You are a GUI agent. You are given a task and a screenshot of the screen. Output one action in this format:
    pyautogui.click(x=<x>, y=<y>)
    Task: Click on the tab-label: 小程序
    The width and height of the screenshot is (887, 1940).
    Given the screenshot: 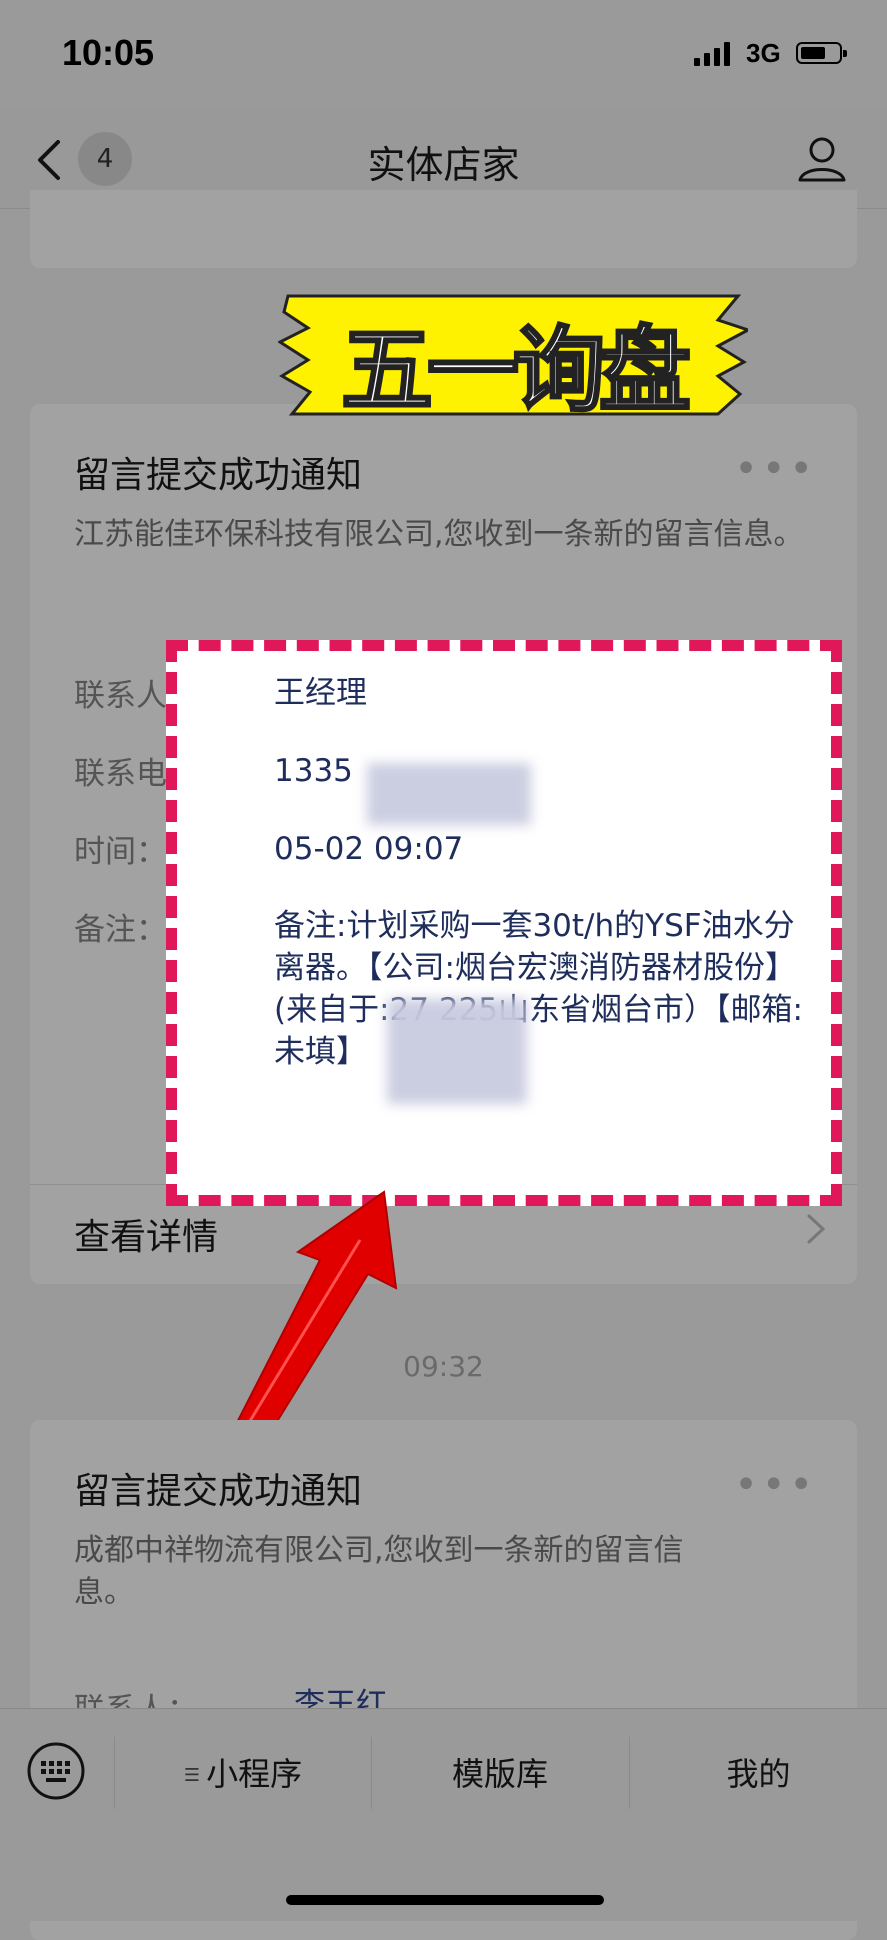 What is the action you would take?
    pyautogui.click(x=254, y=1774)
    